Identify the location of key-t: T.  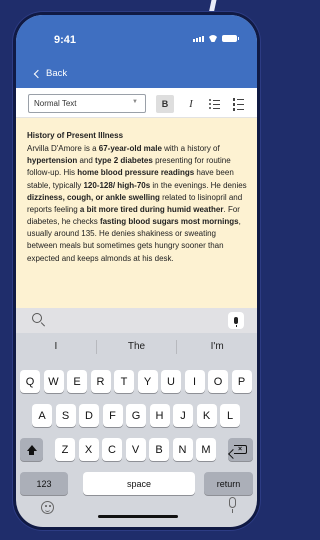
(124, 381).